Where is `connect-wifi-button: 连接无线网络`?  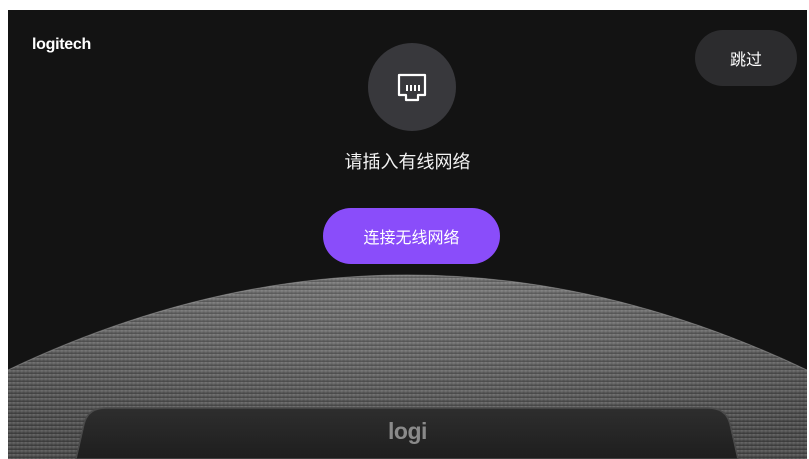
connect-wifi-button: 连接无线网络 is located at coordinates (411, 236).